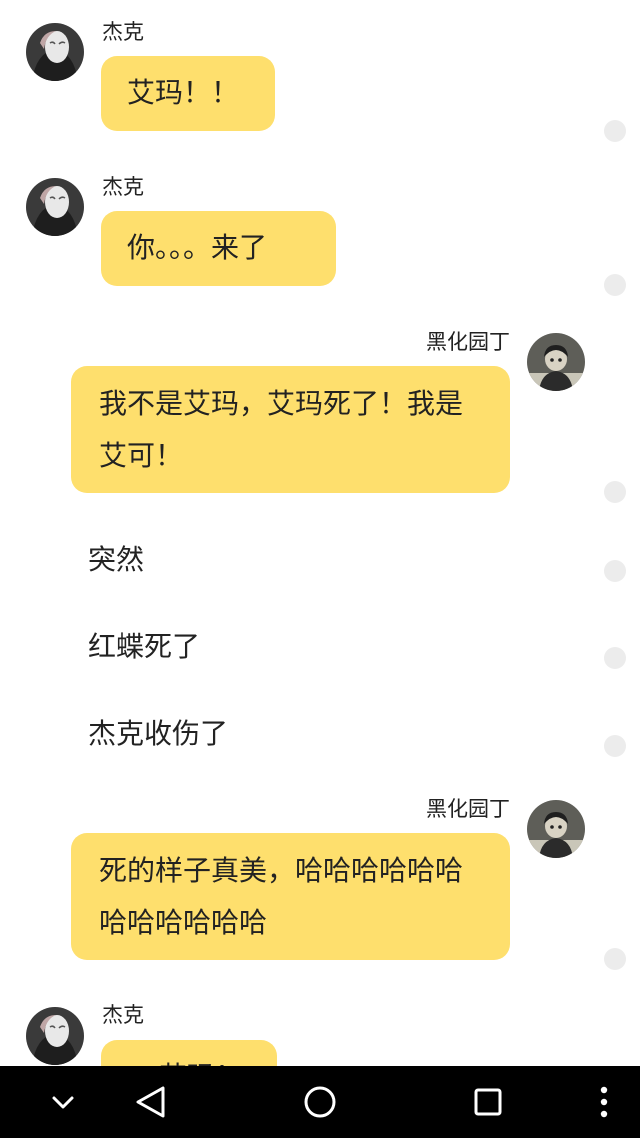 This screenshot has height=1138, width=640. Describe the element at coordinates (144, 646) in the screenshot. I see `narration-text: 红蝶死了` at that location.